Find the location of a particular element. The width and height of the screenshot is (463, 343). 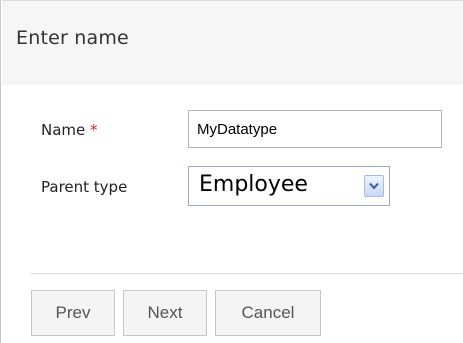

parent-type-select: Employee is located at coordinates (289, 186).